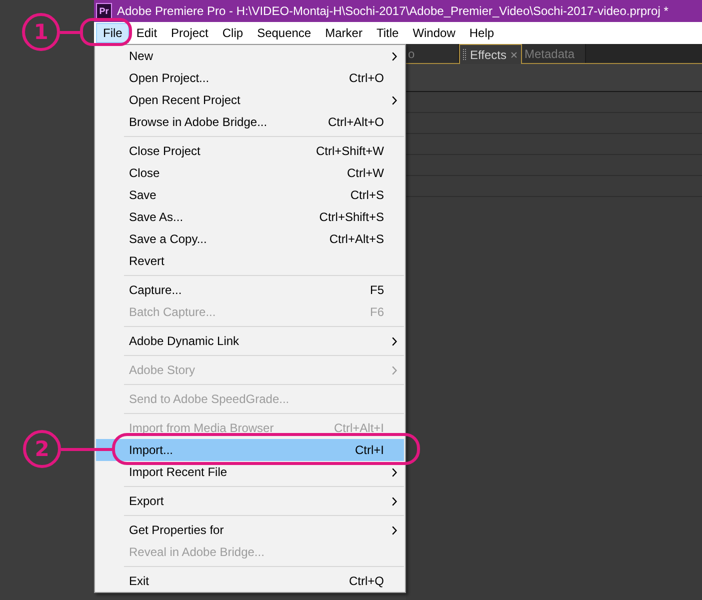 The width and height of the screenshot is (702, 600). Describe the element at coordinates (250, 341) in the screenshot. I see `menu-item: Adobe Dynamic Link` at that location.